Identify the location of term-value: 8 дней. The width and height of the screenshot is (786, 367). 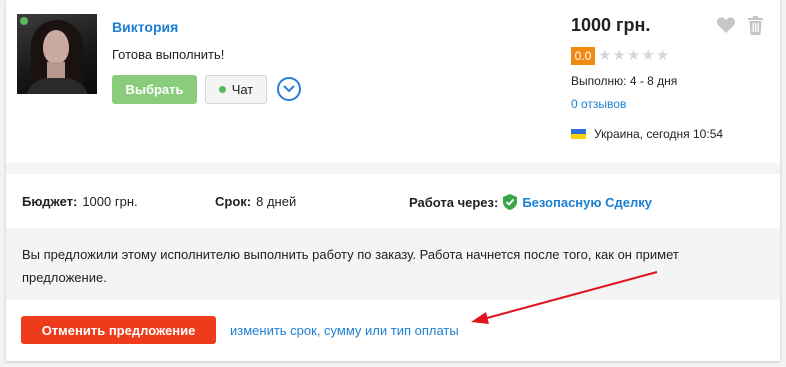
(276, 201).